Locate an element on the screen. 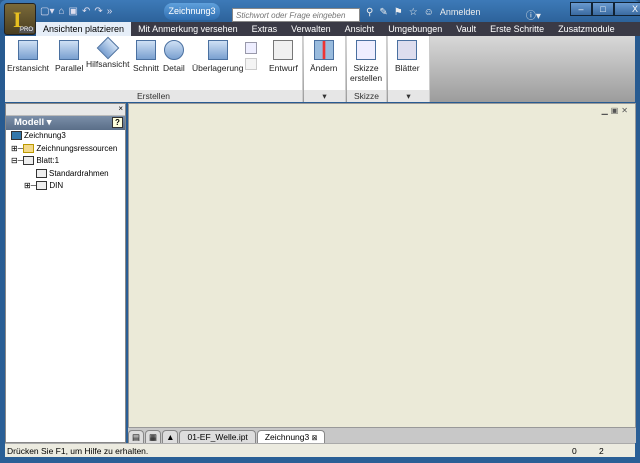 The height and width of the screenshot is (463, 640). border-icon is located at coordinates (41, 173).